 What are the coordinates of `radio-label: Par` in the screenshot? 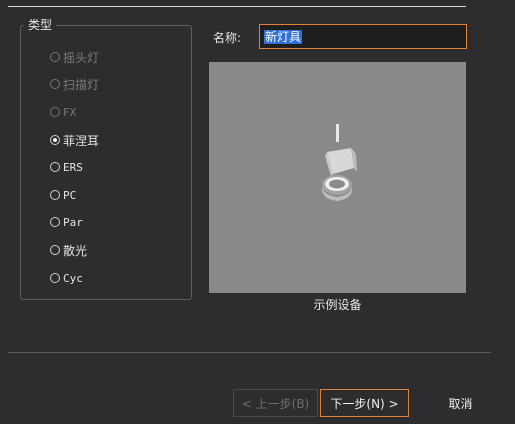 It's located at (73, 222).